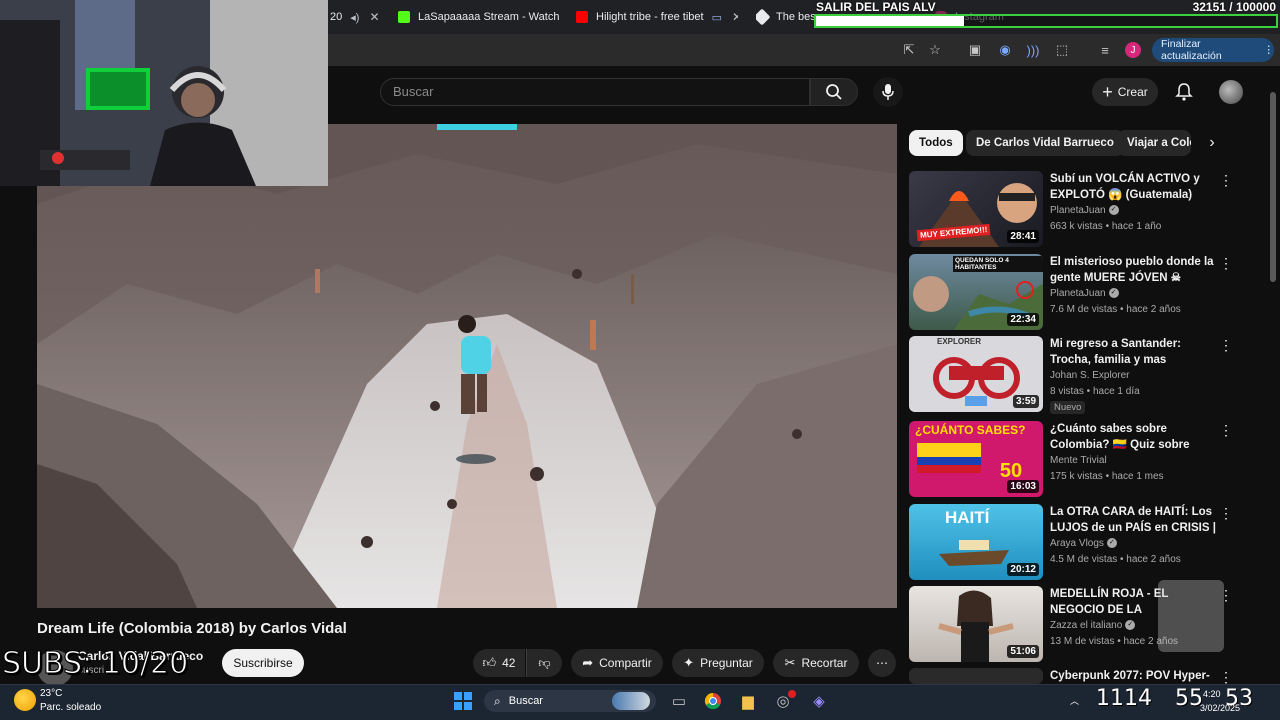 The width and height of the screenshot is (1280, 720). I want to click on microphone-icon, so click(888, 92).